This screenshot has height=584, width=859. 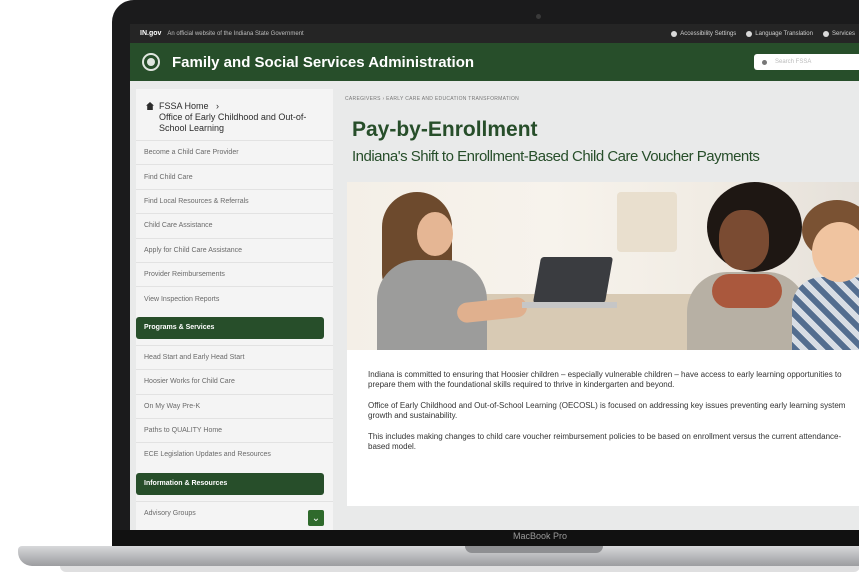 I want to click on sidebar-item: Find Child Care, so click(x=234, y=176).